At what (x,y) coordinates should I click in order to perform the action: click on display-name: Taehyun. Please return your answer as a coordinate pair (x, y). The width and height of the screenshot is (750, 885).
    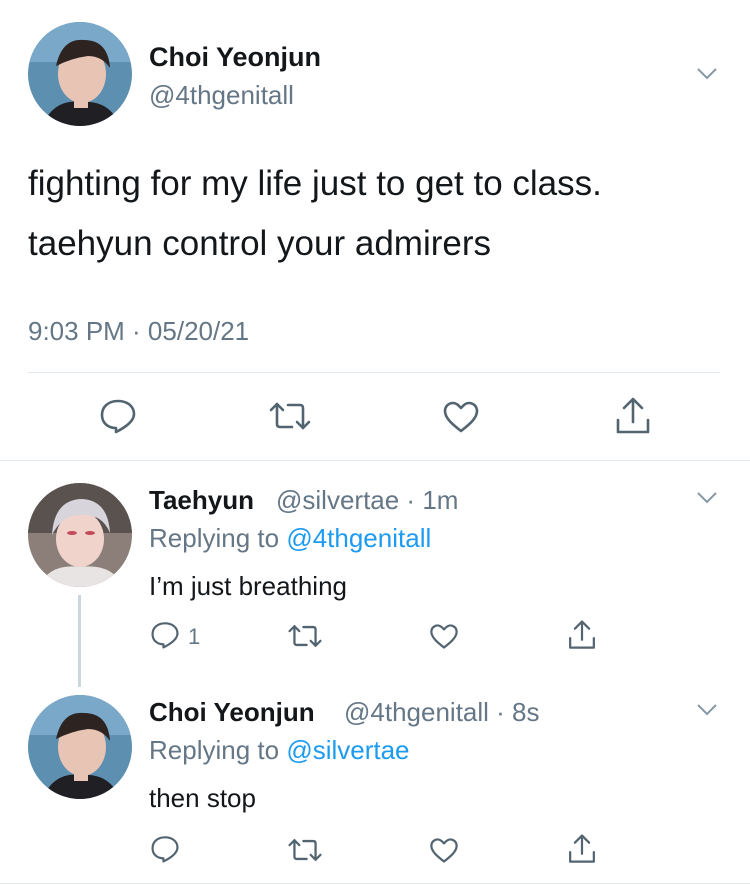
    Looking at the image, I should click on (201, 500).